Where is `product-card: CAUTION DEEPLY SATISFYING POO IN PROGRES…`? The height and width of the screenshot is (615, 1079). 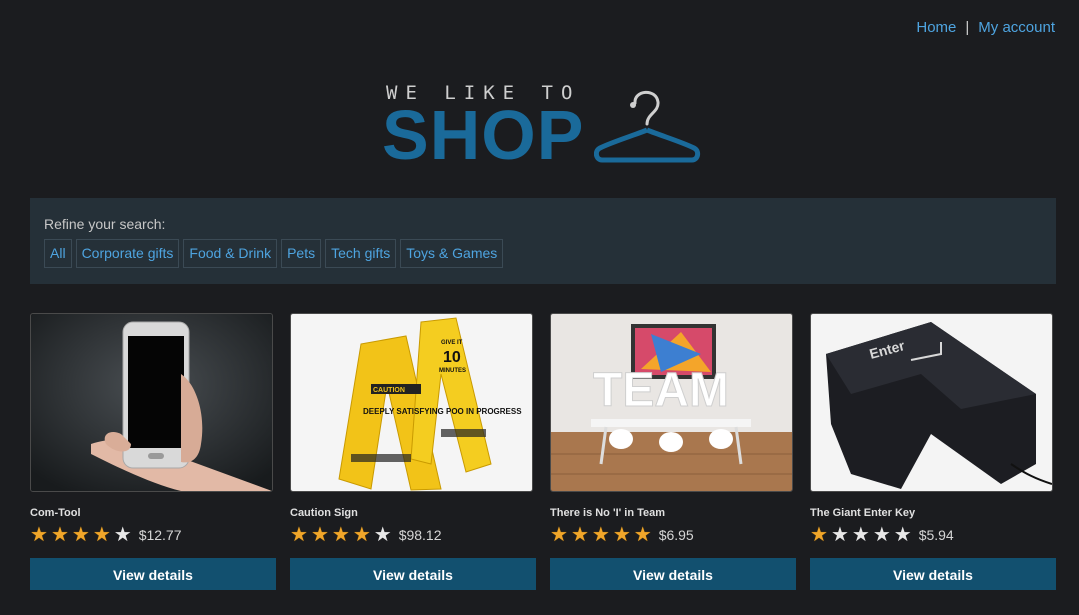
product-card: CAUTION DEEPLY SATISFYING POO IN PROGRES… is located at coordinates (413, 451).